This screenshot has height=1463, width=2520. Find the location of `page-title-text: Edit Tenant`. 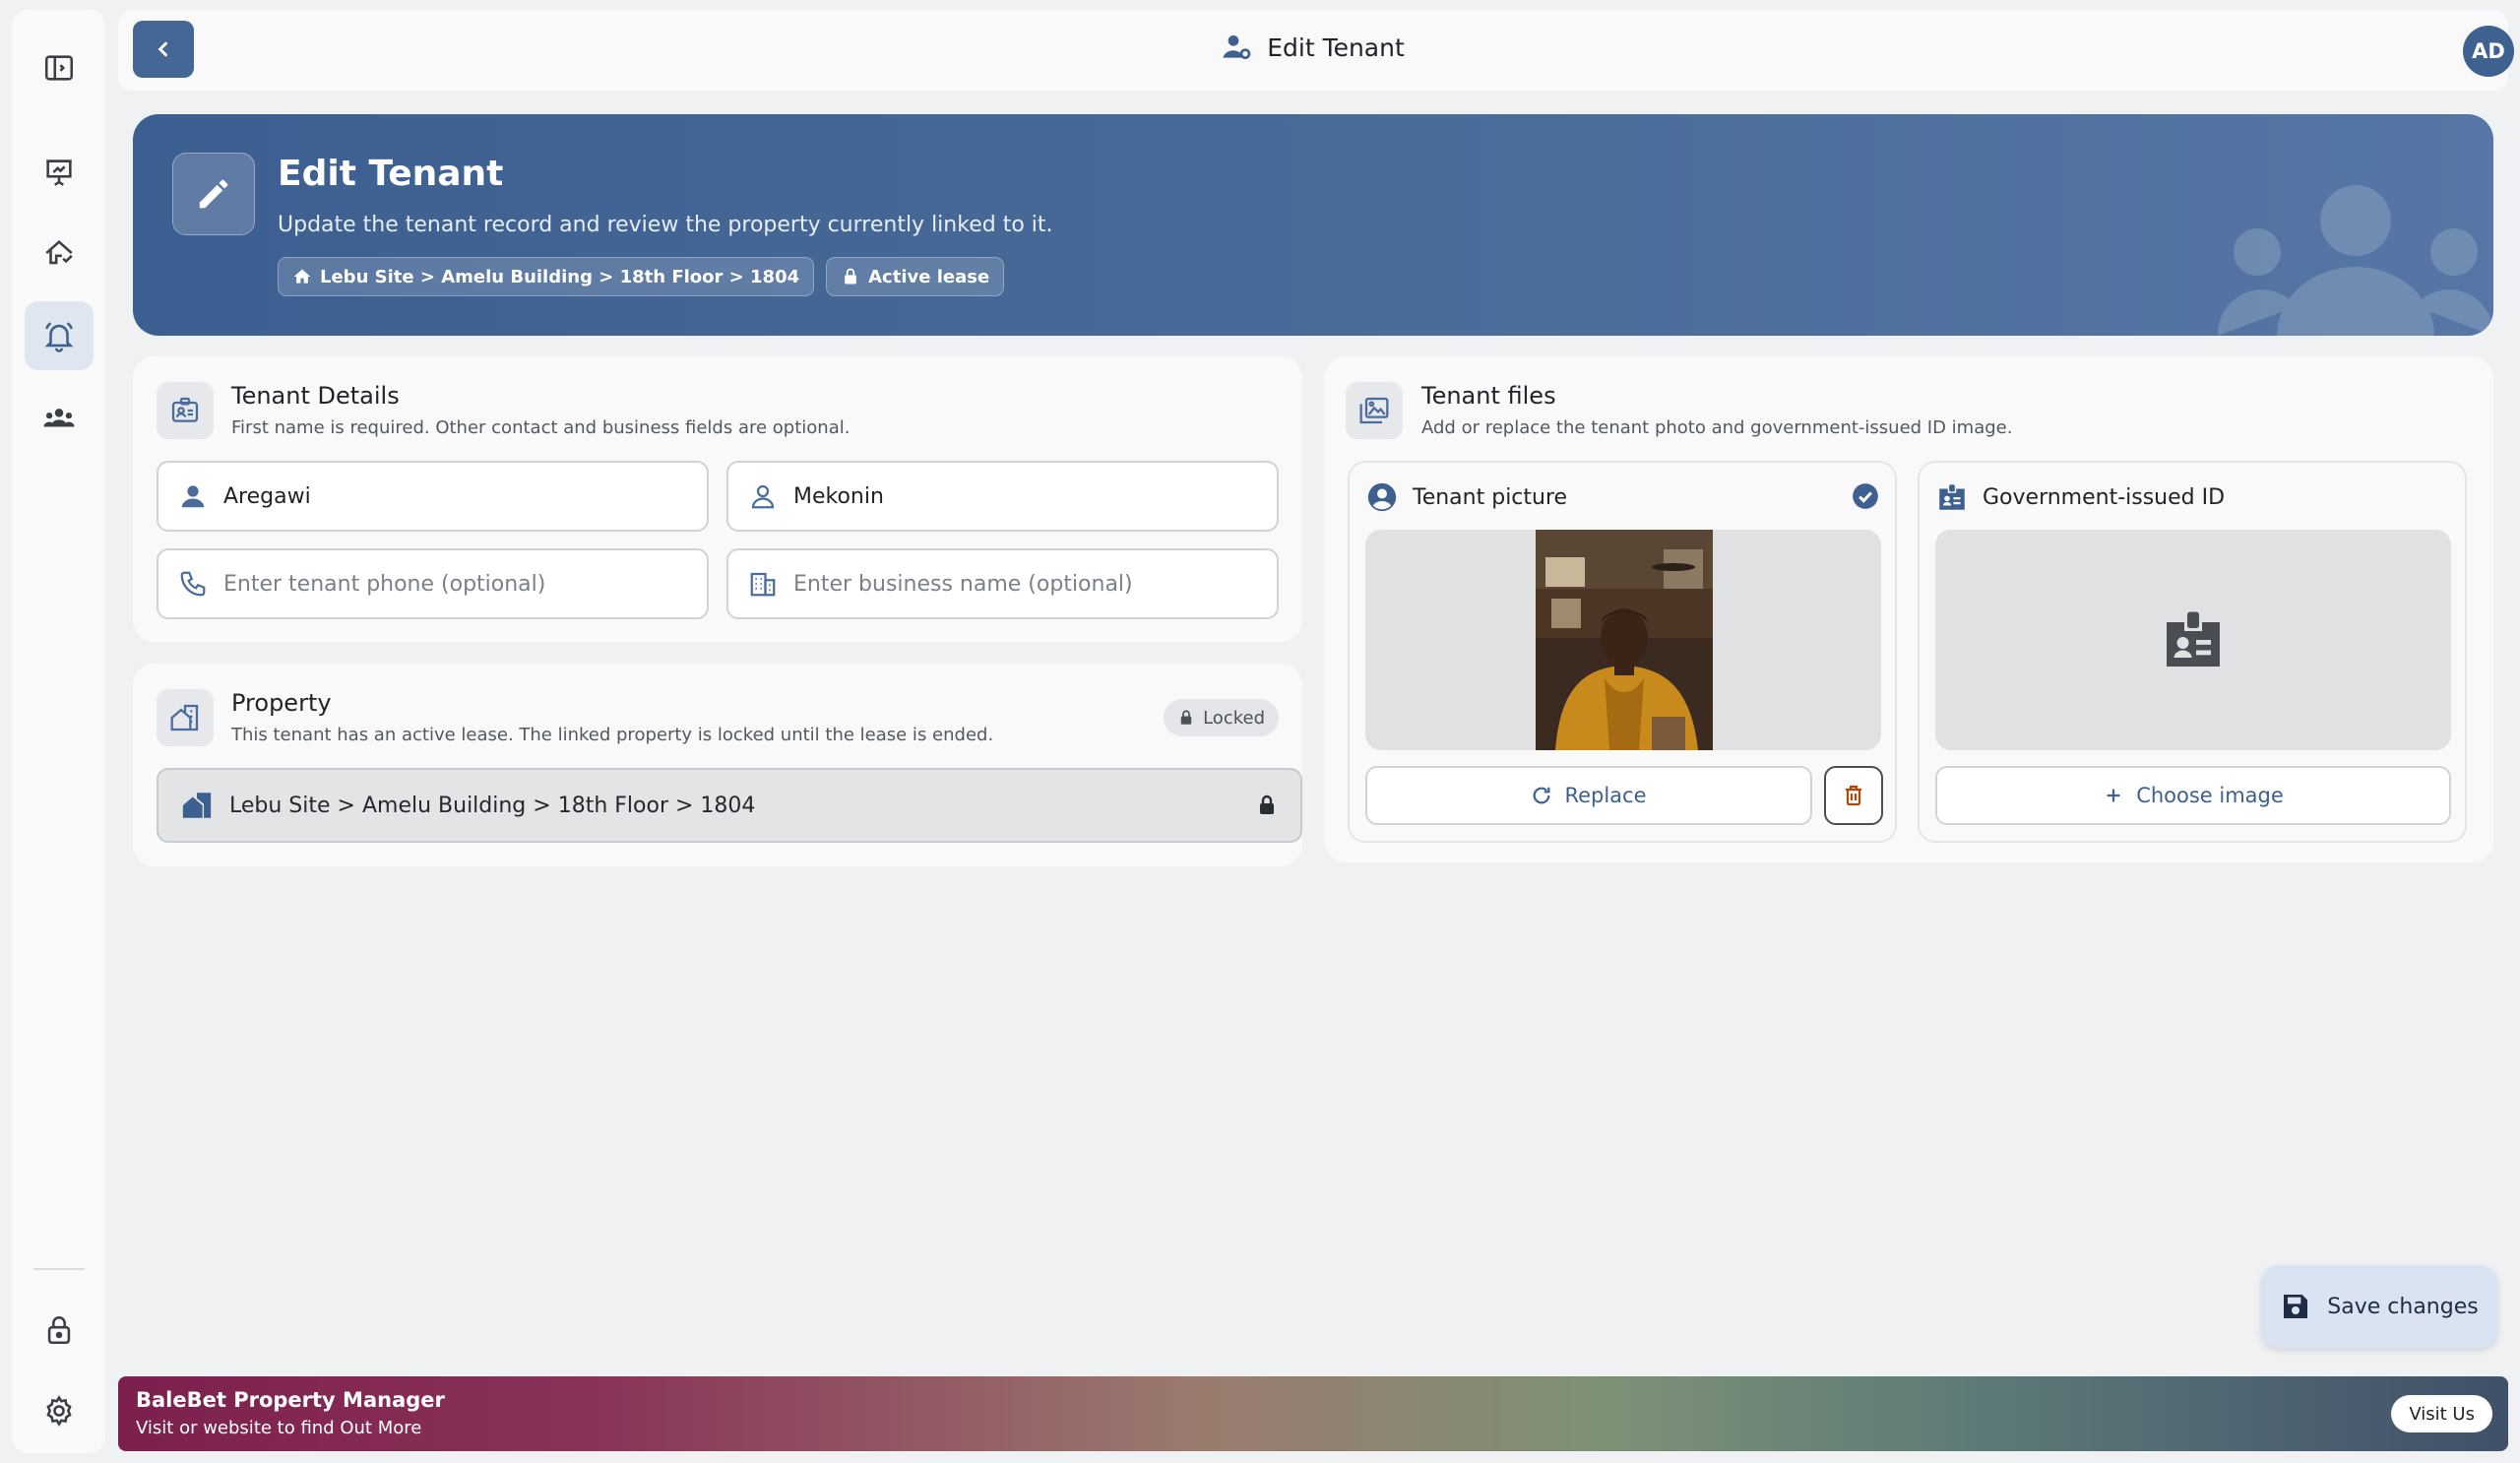

page-title-text: Edit Tenant is located at coordinates (1336, 47).